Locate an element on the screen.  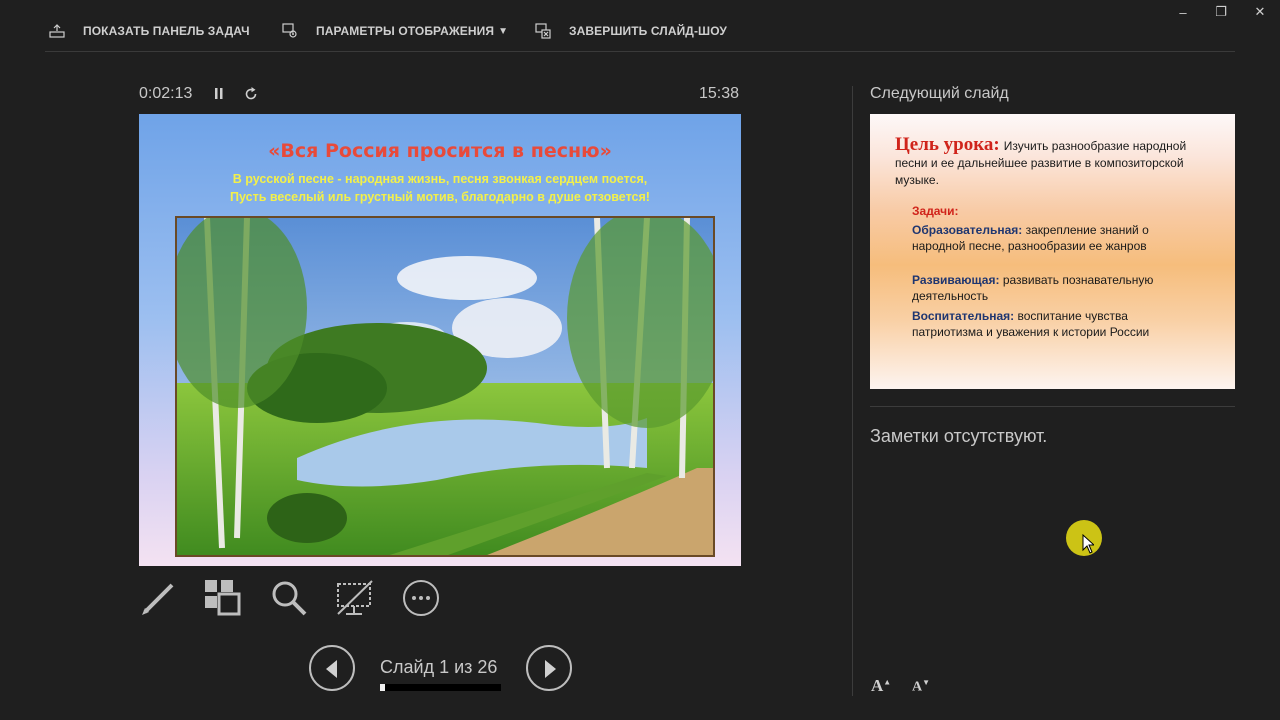
show-taskbar-label: ПОКАЗАТЬ ПАНЕЛЬ ЗАДАЧ is located at coordinates (166, 31).